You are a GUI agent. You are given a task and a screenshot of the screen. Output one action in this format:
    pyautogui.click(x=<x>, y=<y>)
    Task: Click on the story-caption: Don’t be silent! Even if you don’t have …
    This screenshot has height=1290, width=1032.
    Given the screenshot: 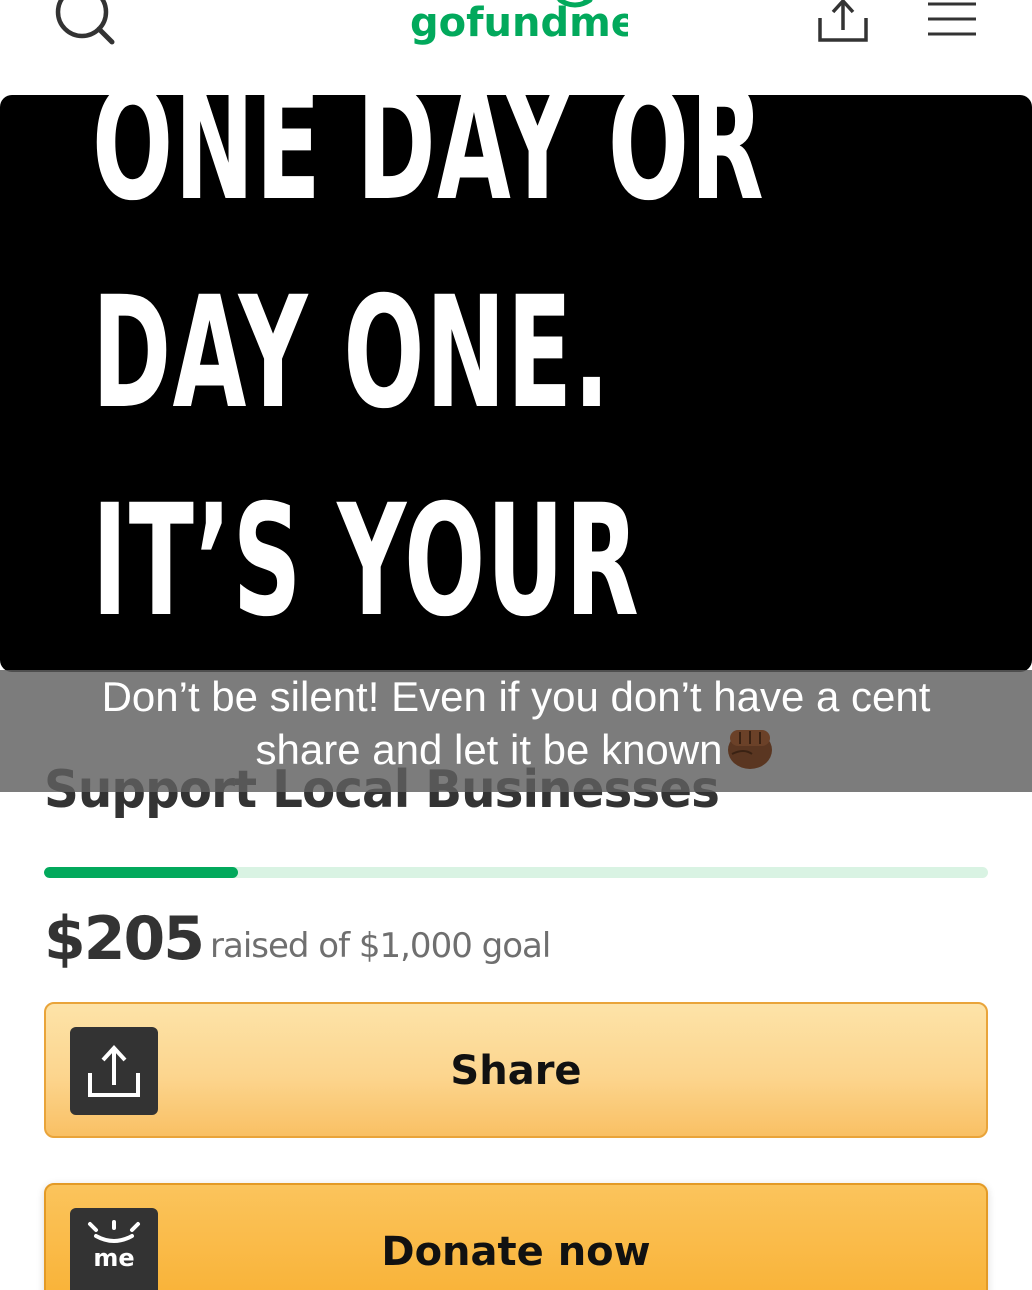 What is the action you would take?
    pyautogui.click(x=516, y=731)
    